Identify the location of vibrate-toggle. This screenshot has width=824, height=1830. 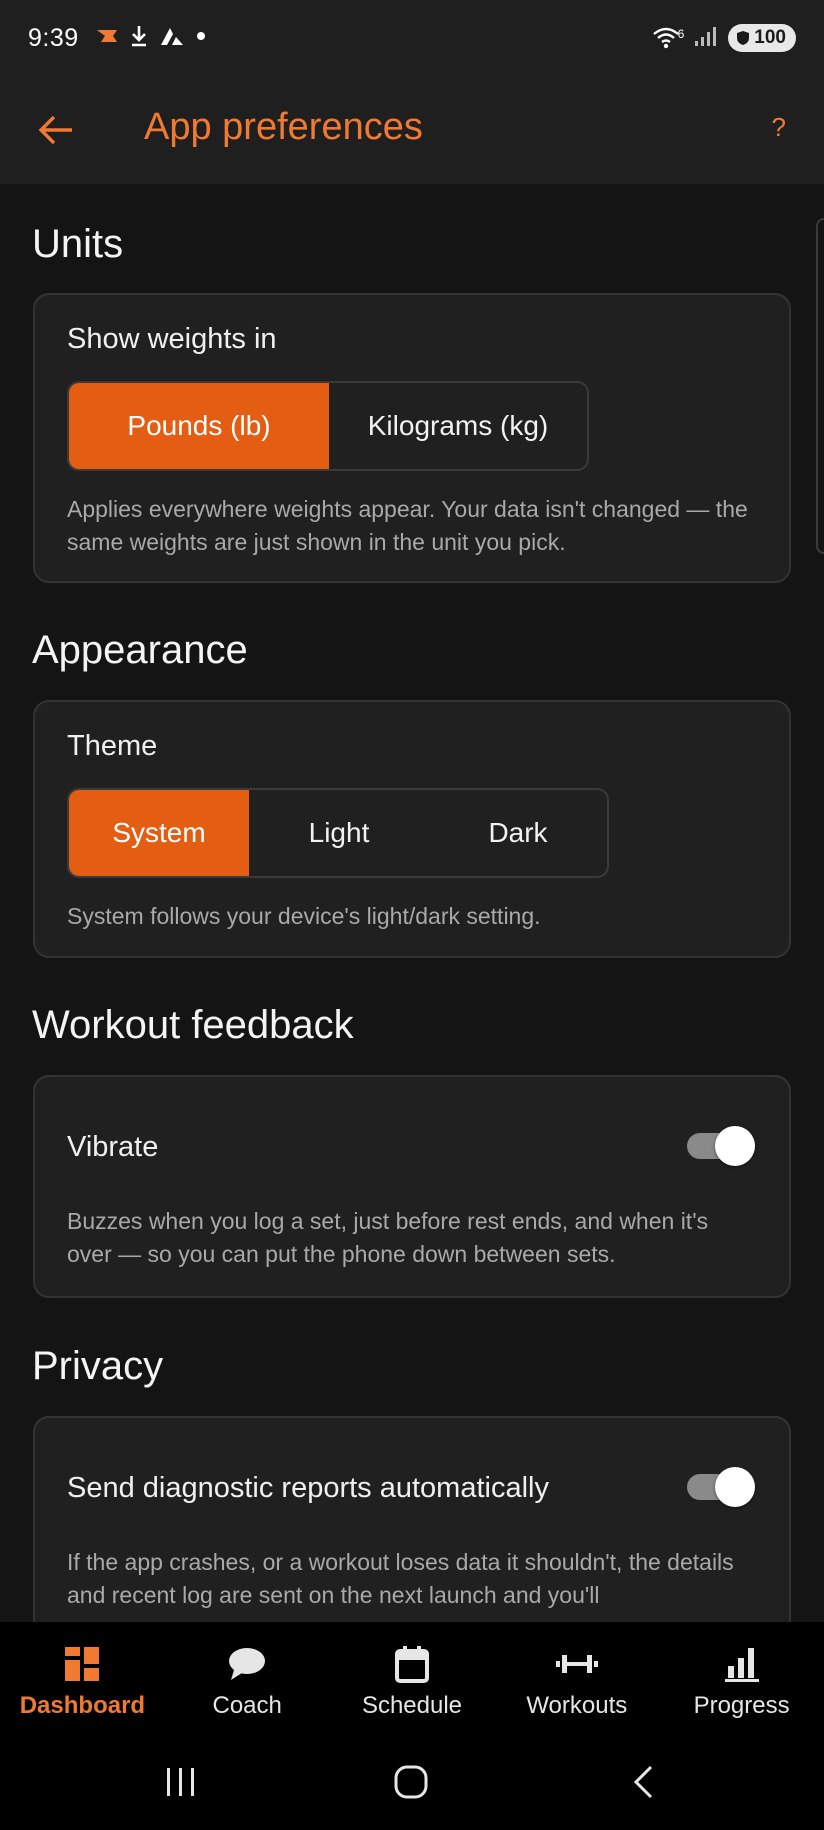
(721, 1146).